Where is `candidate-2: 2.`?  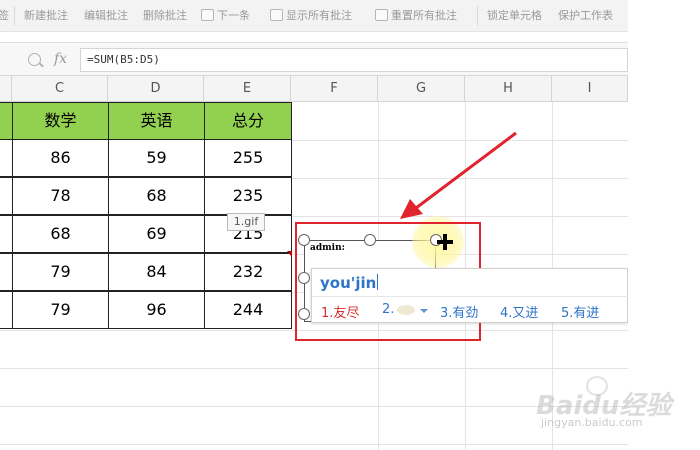 candidate-2: 2. is located at coordinates (399, 309).